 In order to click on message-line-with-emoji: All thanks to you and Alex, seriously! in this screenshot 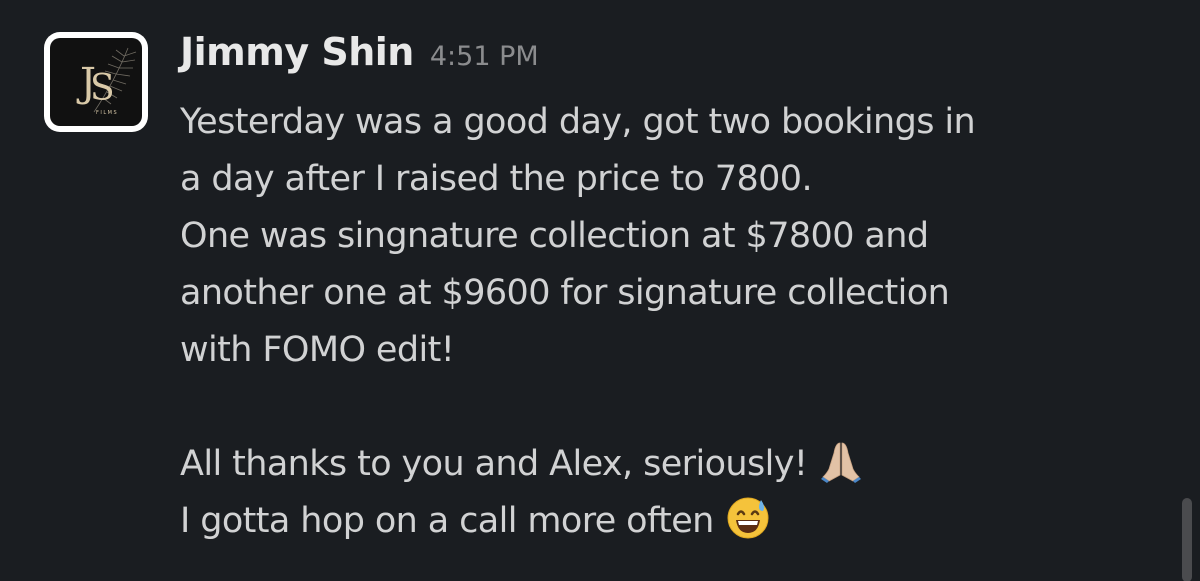, I will do `click(675, 464)`.